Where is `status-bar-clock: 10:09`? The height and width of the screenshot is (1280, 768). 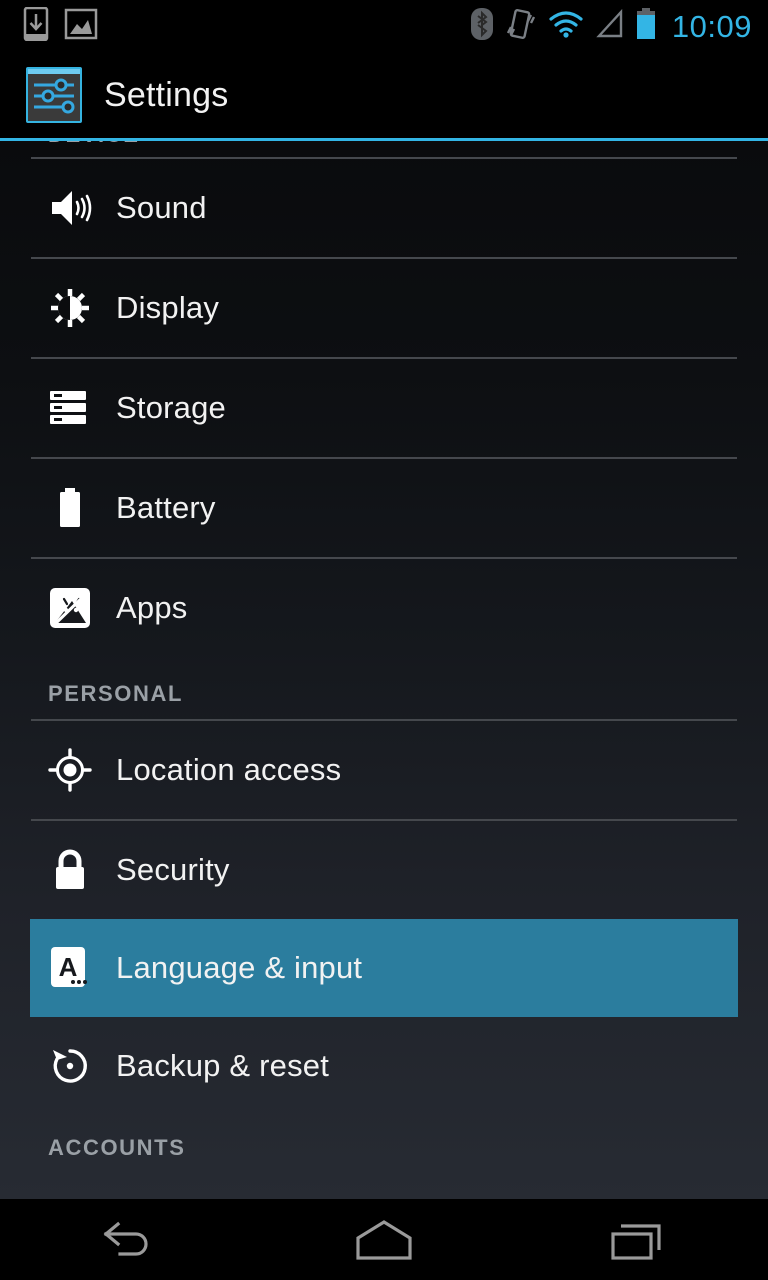
status-bar-clock: 10:09 is located at coordinates (711, 26).